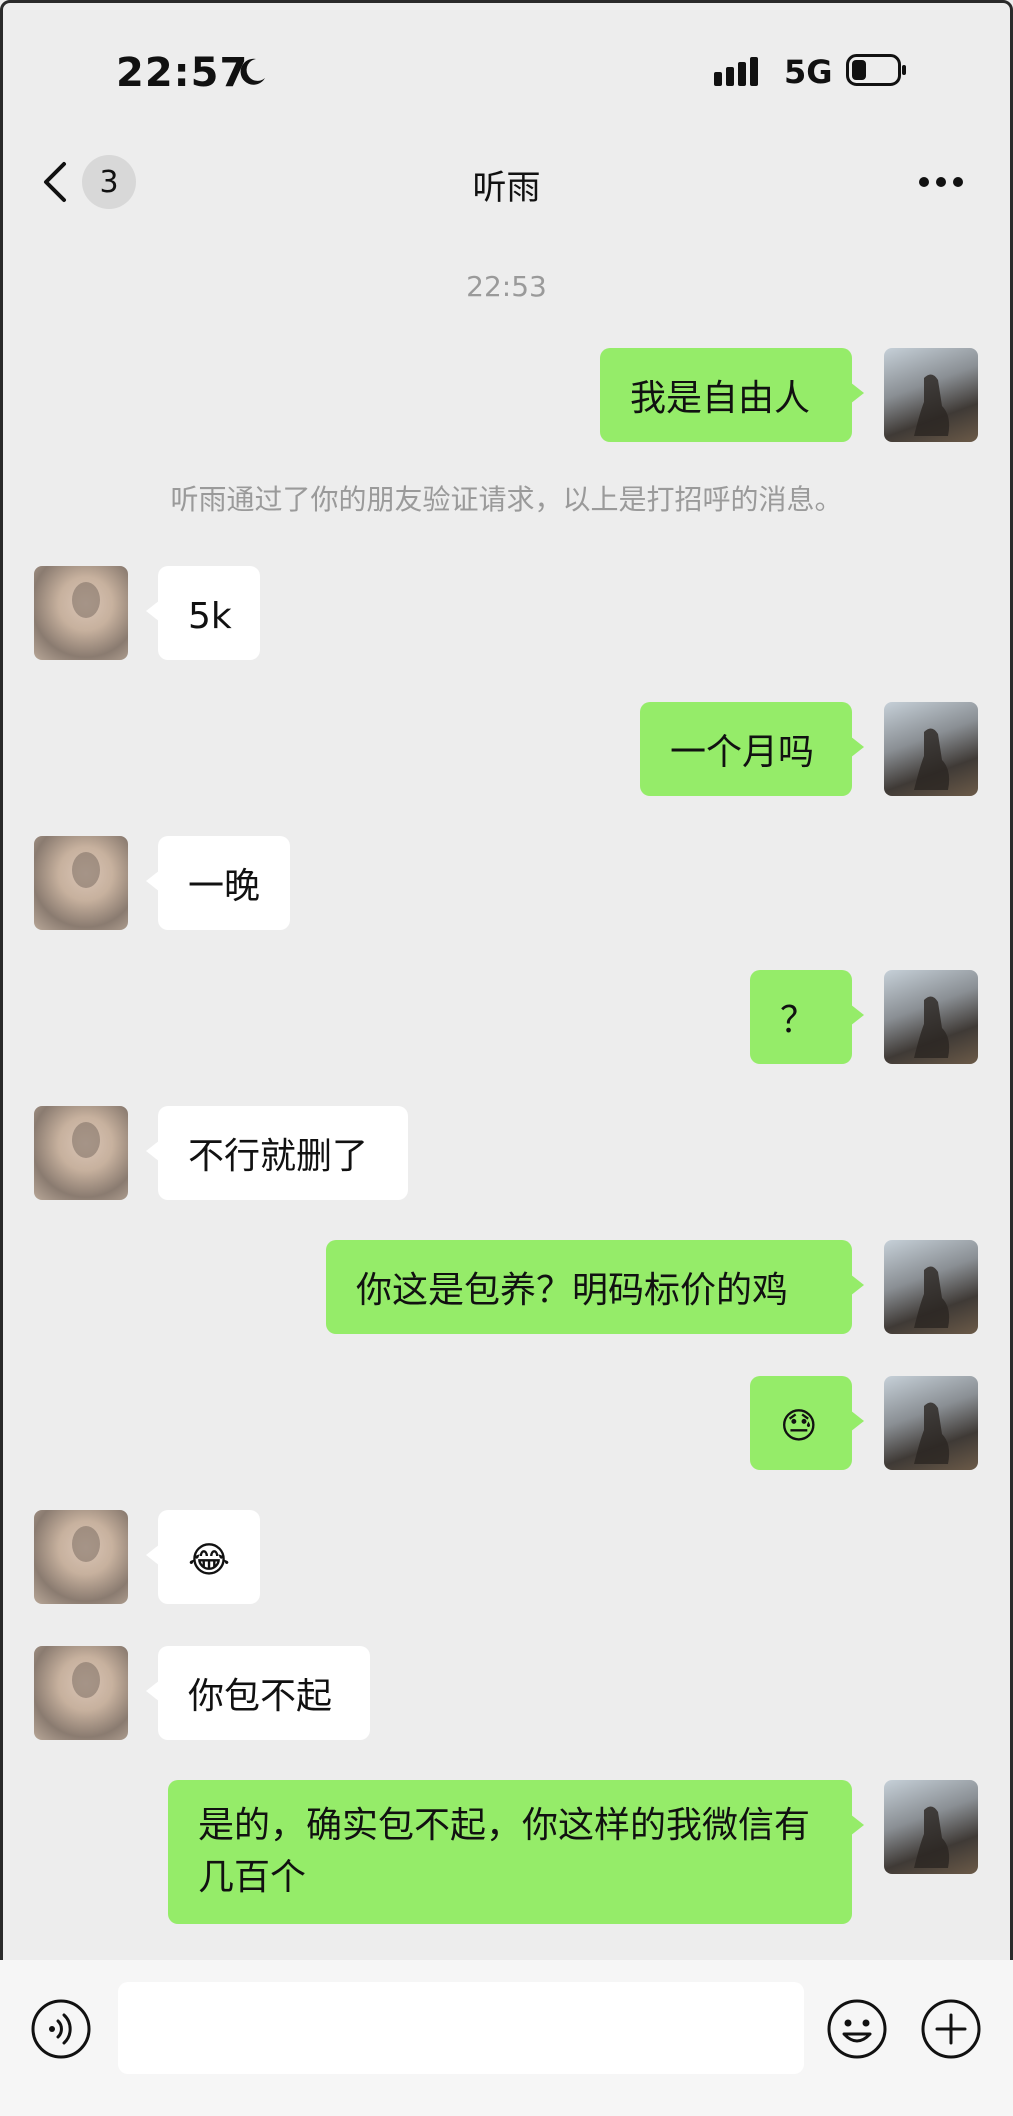 This screenshot has height=2116, width=1013. What do you see at coordinates (807, 1423) in the screenshot?
I see `outgoing-emoji-message: 😓` at bounding box center [807, 1423].